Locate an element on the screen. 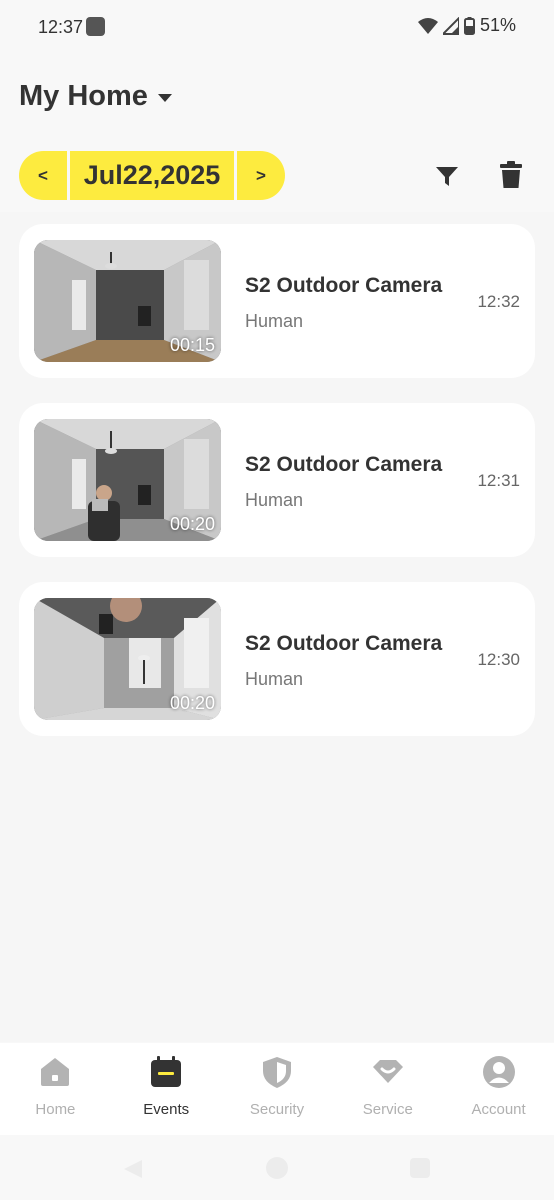 This screenshot has height=1200, width=554. event-time: 12:32 is located at coordinates (498, 301).